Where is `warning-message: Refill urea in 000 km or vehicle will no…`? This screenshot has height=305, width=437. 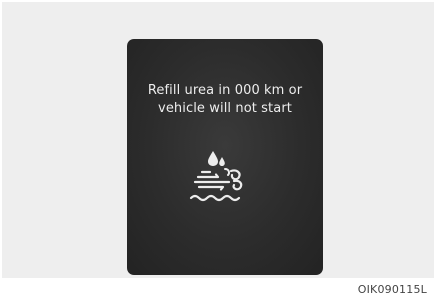 warning-message: Refill urea in 000 km or vehicle will no… is located at coordinates (225, 100).